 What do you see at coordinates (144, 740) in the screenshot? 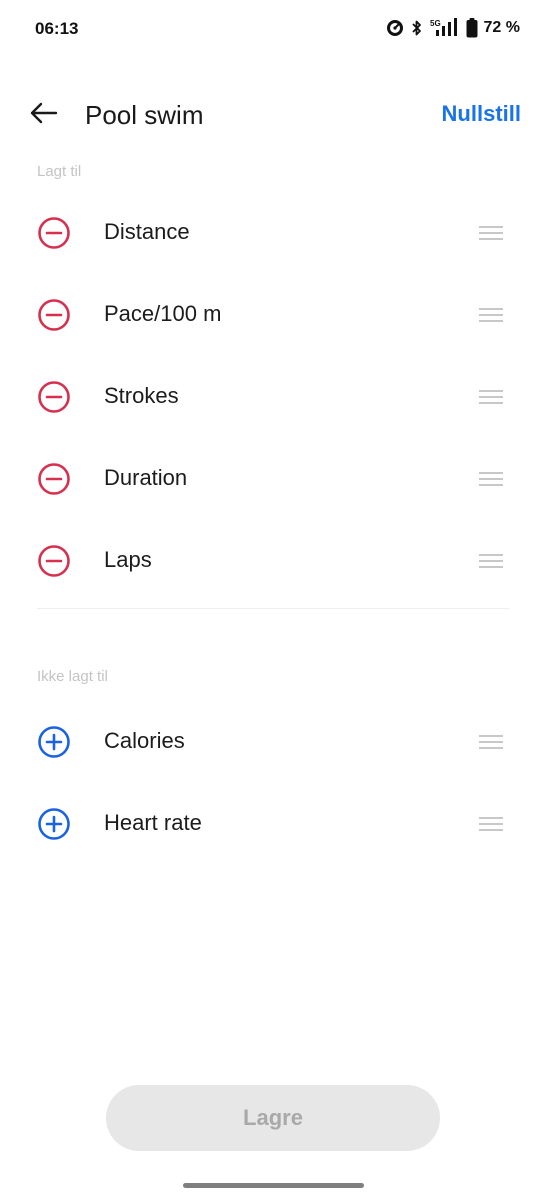
I see `item-label: Calories` at bounding box center [144, 740].